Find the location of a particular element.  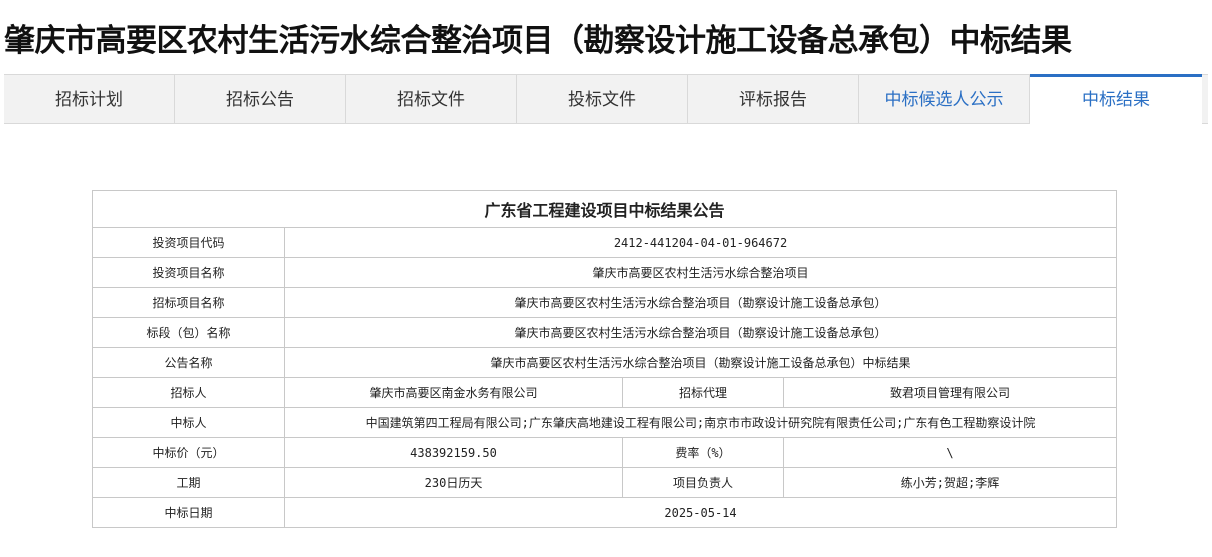

table-row: 工期 230日历天 项目负责人 练小芳;贺超;李辉 is located at coordinates (605, 482).